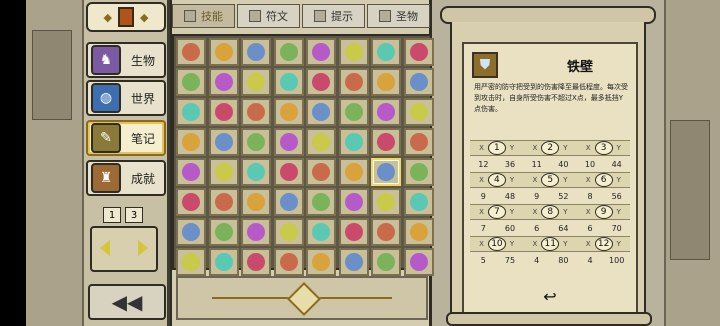  I want to click on sidebar-item-world: ◍ 世界, so click(126, 98).